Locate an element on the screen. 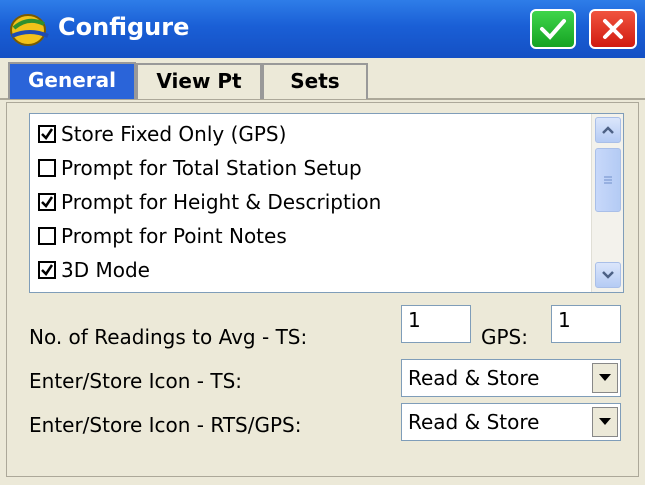 The height and width of the screenshot is (485, 645). option-3d-mode: 3D Mode is located at coordinates (94, 270).